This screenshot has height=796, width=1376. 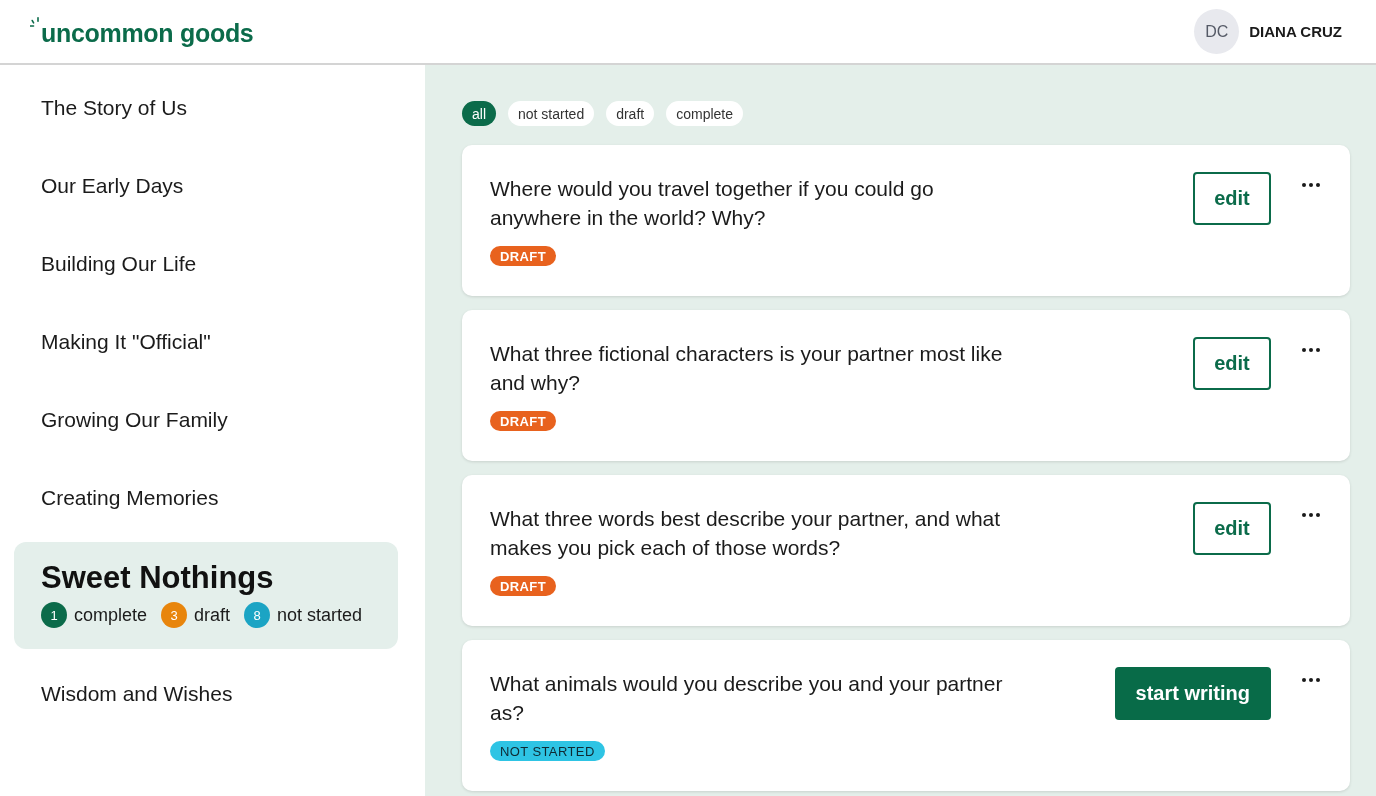 What do you see at coordinates (746, 533) in the screenshot?
I see `question-text: What three words best describe your partner, and what makes you pick each of those words?` at bounding box center [746, 533].